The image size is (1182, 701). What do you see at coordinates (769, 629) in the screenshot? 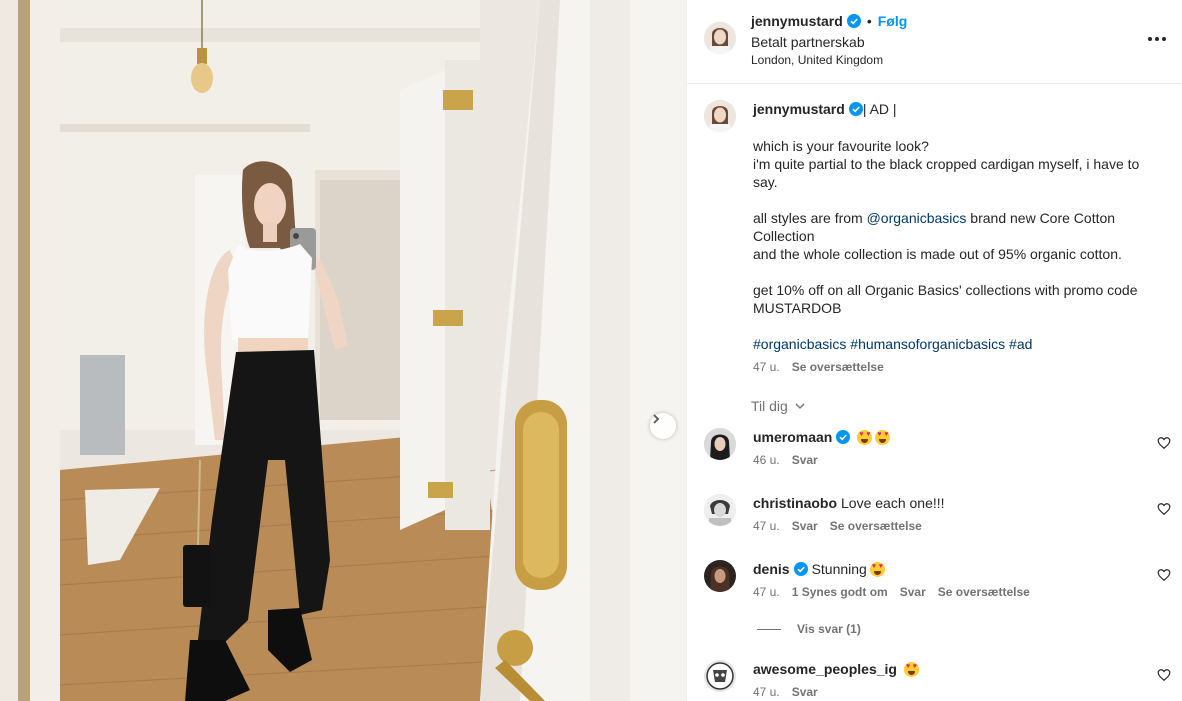
I see `replies-divider` at bounding box center [769, 629].